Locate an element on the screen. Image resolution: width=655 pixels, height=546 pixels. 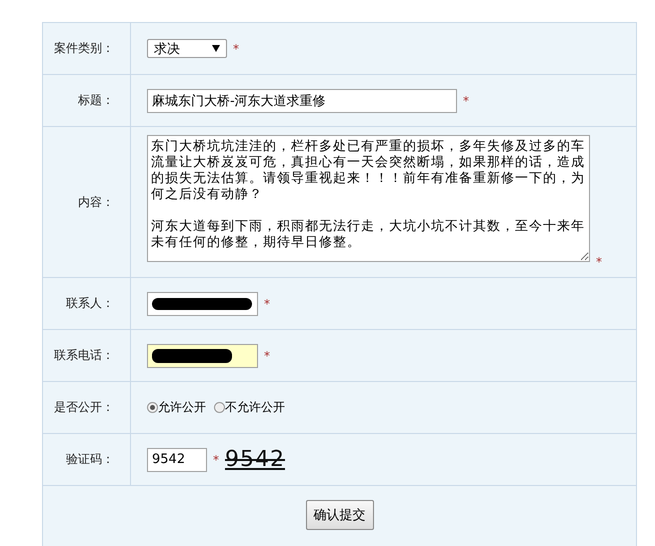
field-label: 联系人： is located at coordinates (90, 303).